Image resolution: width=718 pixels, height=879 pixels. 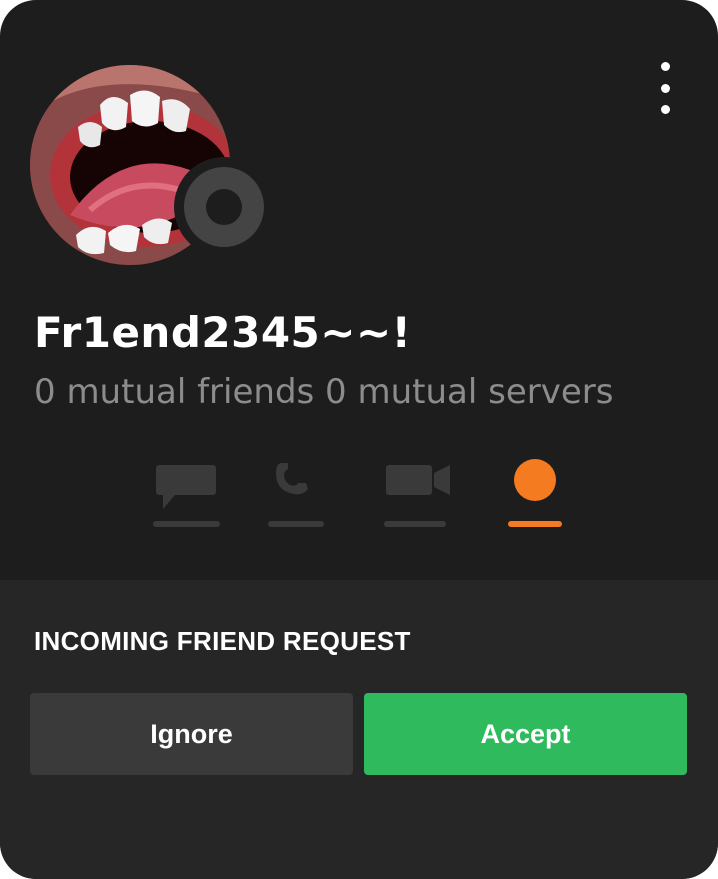 I want to click on message-button, so click(x=186, y=491).